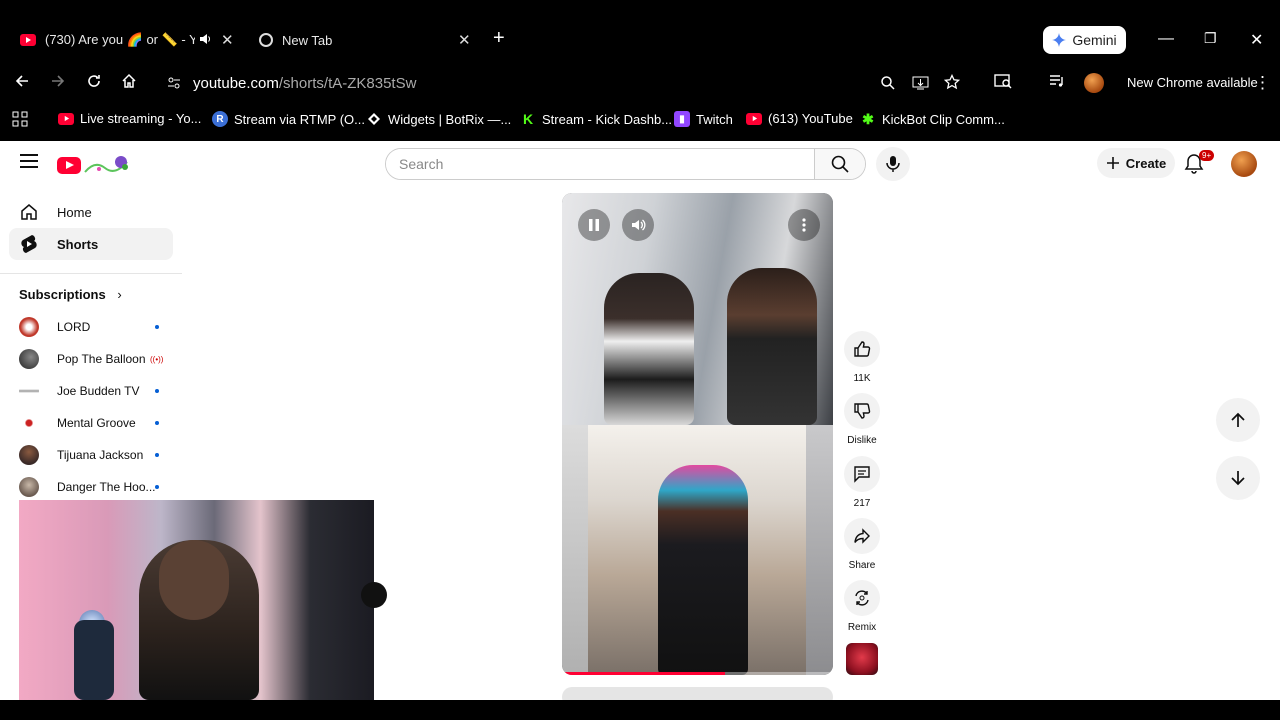 This screenshot has width=1280, height=720. What do you see at coordinates (862, 503) in the screenshot?
I see `comment-count: 217` at bounding box center [862, 503].